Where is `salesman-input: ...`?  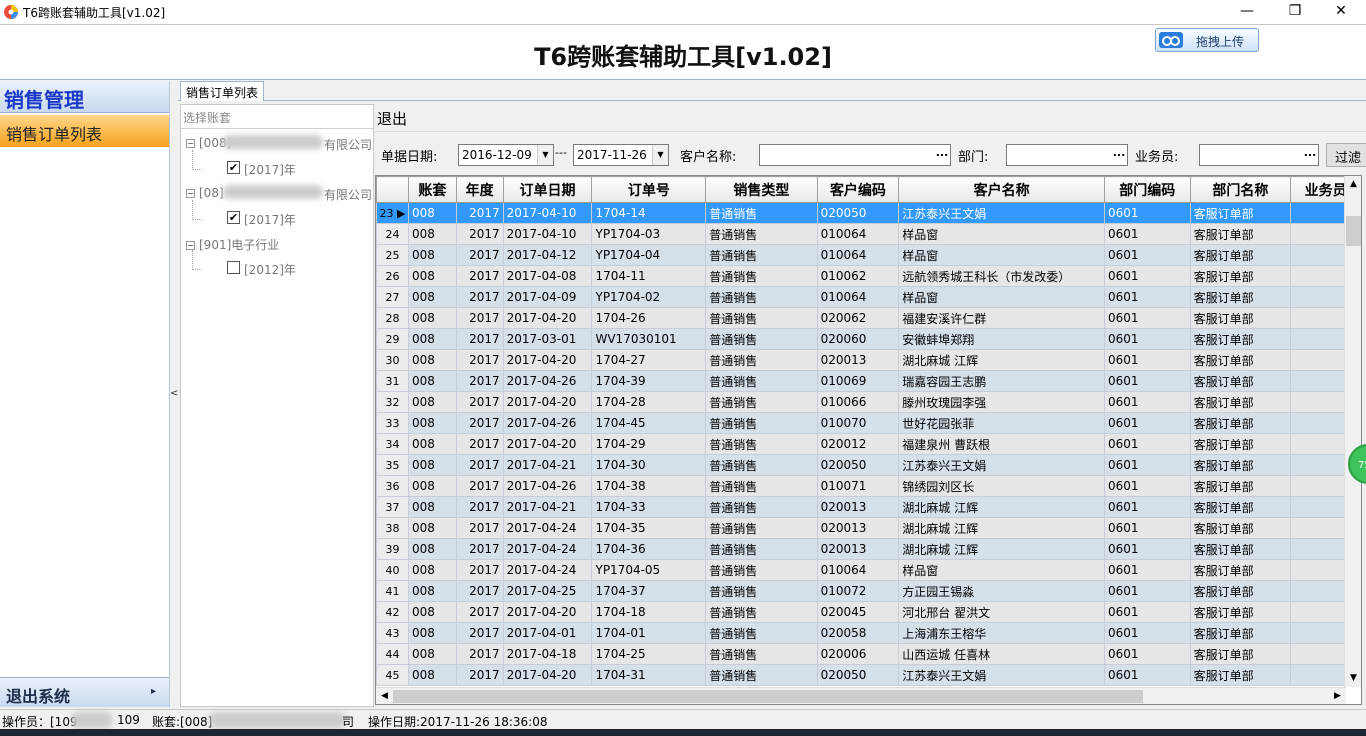
salesman-input: ... is located at coordinates (1259, 155).